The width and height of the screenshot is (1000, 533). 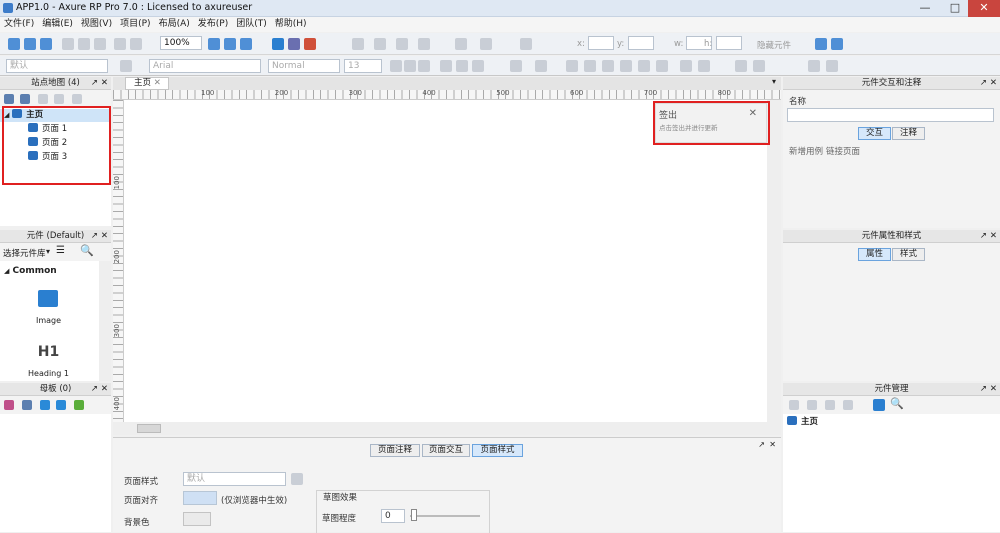 What do you see at coordinates (304, 66) in the screenshot?
I see `weight-select: Normal` at bounding box center [304, 66].